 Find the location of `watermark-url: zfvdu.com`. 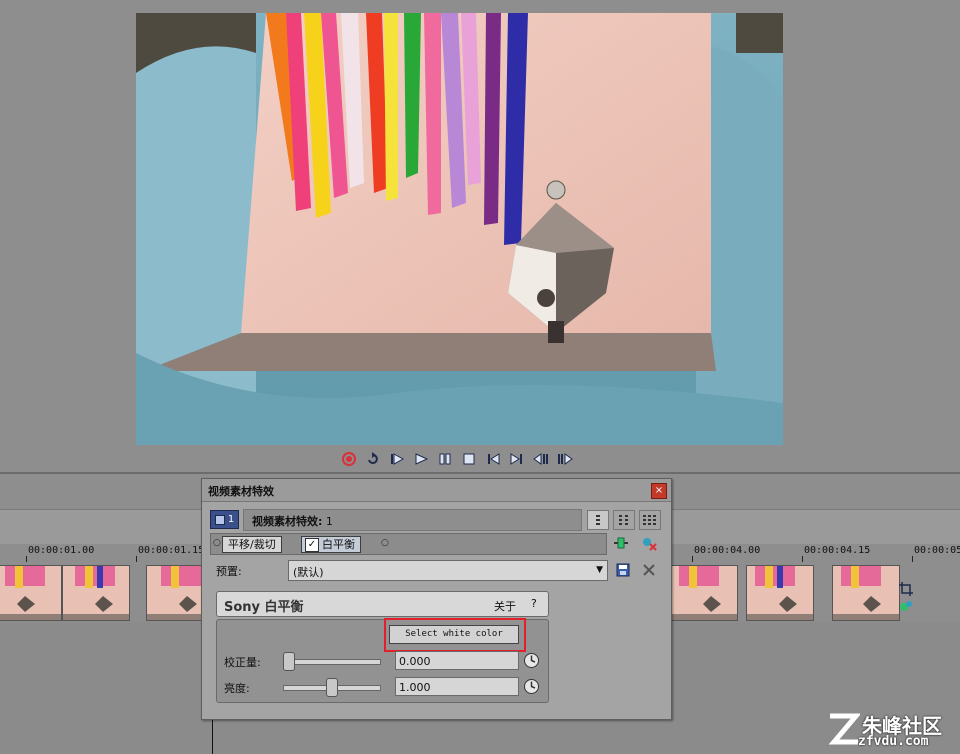

watermark-url: zfvdu.com is located at coordinates (893, 741).